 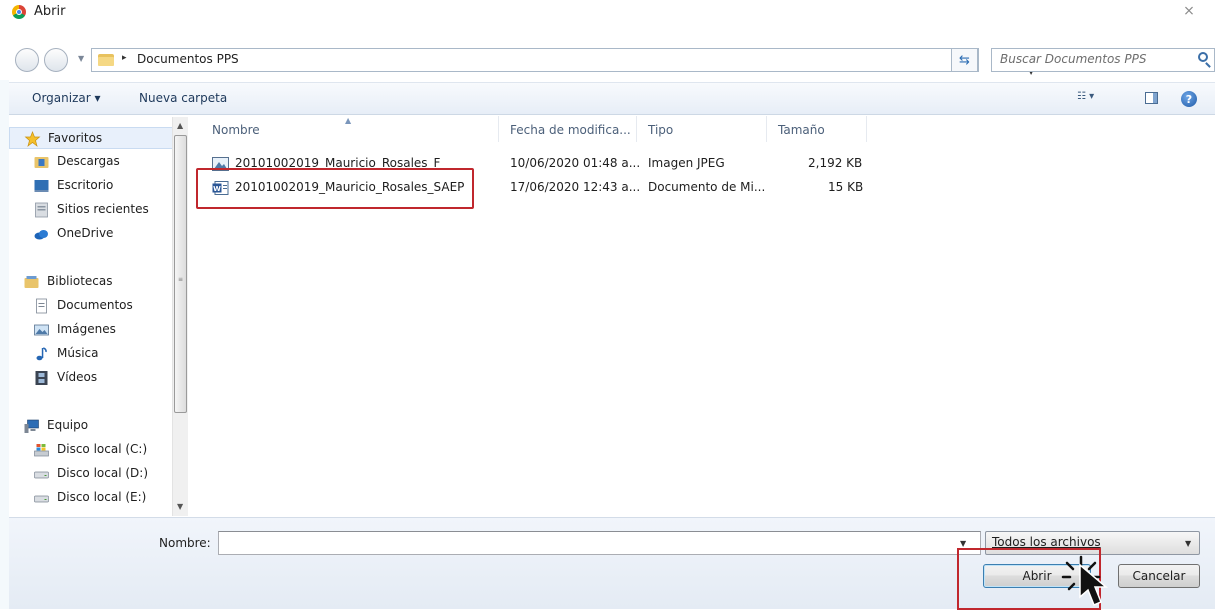 I want to click on nav-item-escritorio: Escritorio, so click(x=91, y=186).